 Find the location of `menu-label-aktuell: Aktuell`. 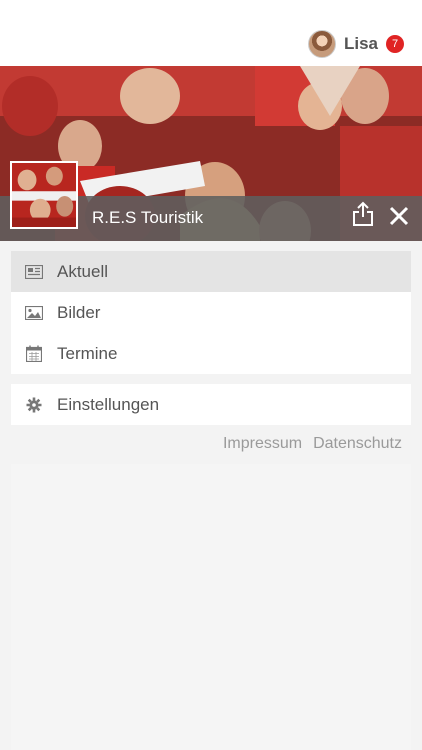

menu-label-aktuell: Aktuell is located at coordinates (83, 271).